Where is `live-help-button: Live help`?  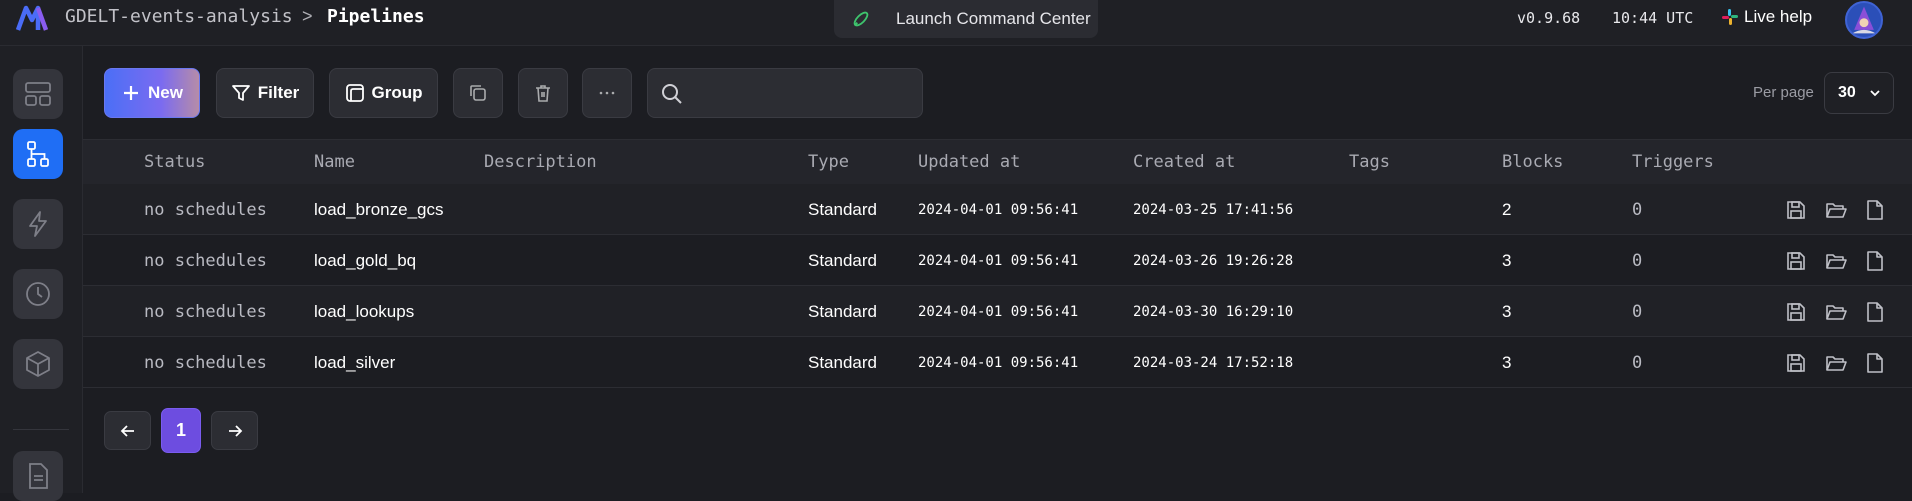 live-help-button: Live help is located at coordinates (1767, 17).